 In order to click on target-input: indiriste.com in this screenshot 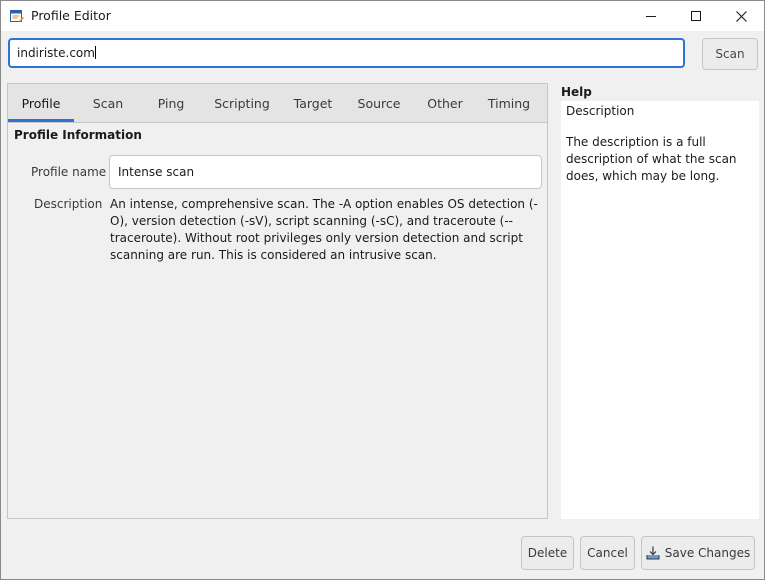, I will do `click(346, 53)`.